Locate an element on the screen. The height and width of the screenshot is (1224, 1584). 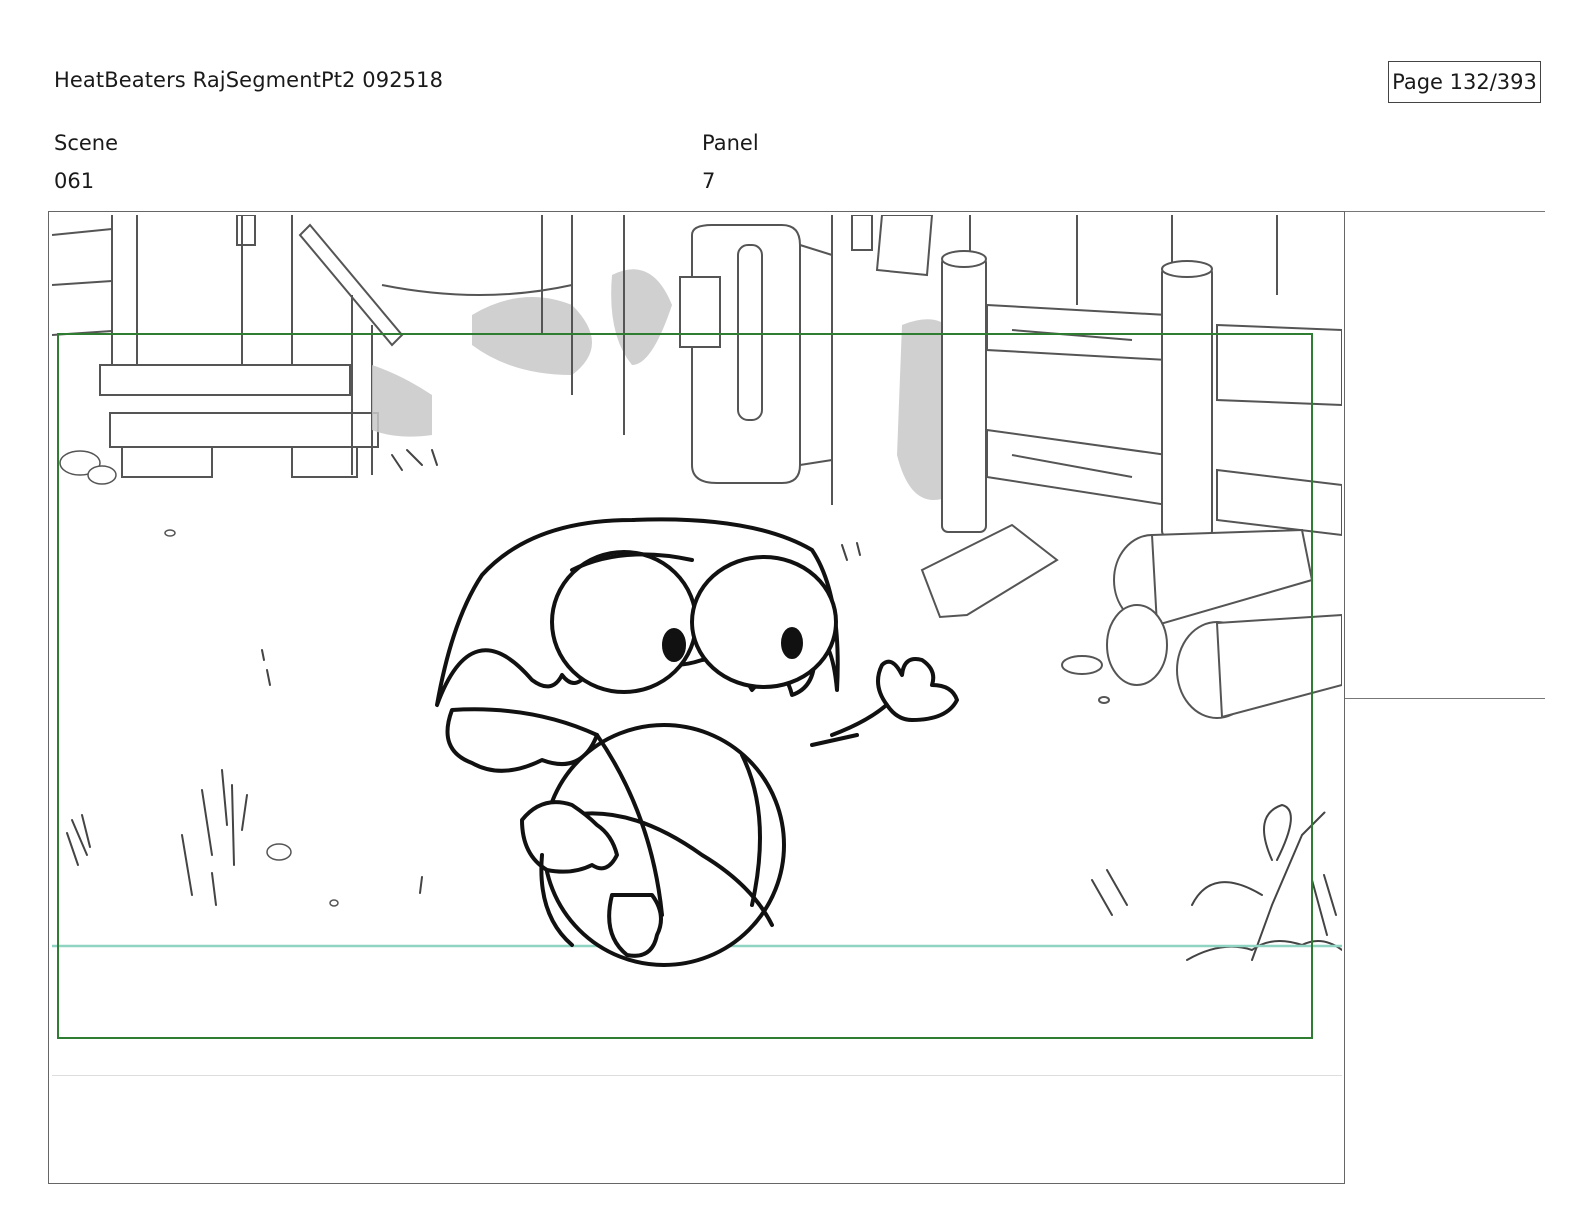
panel-number: 7 is located at coordinates (709, 181).